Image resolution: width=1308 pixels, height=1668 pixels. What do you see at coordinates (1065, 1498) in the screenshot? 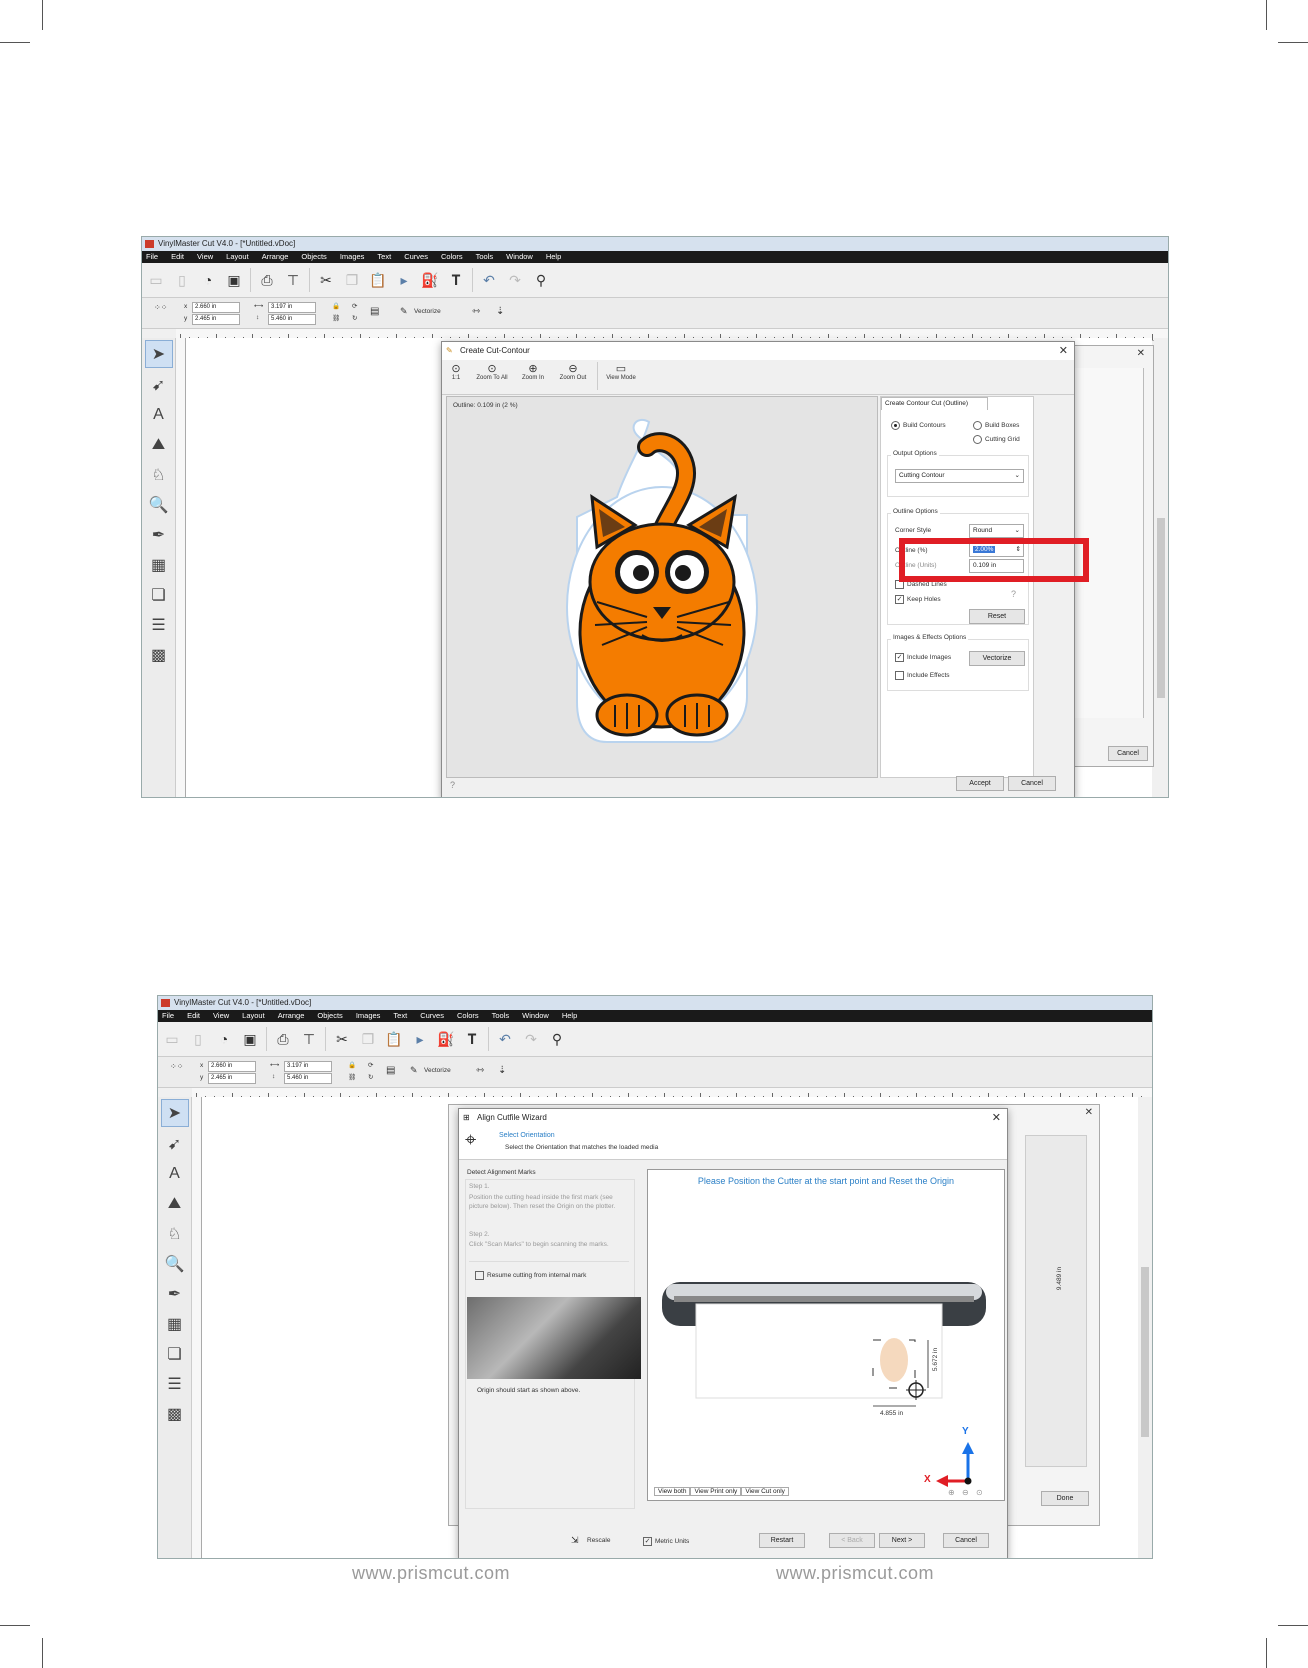
I see `done-button: Done` at bounding box center [1065, 1498].